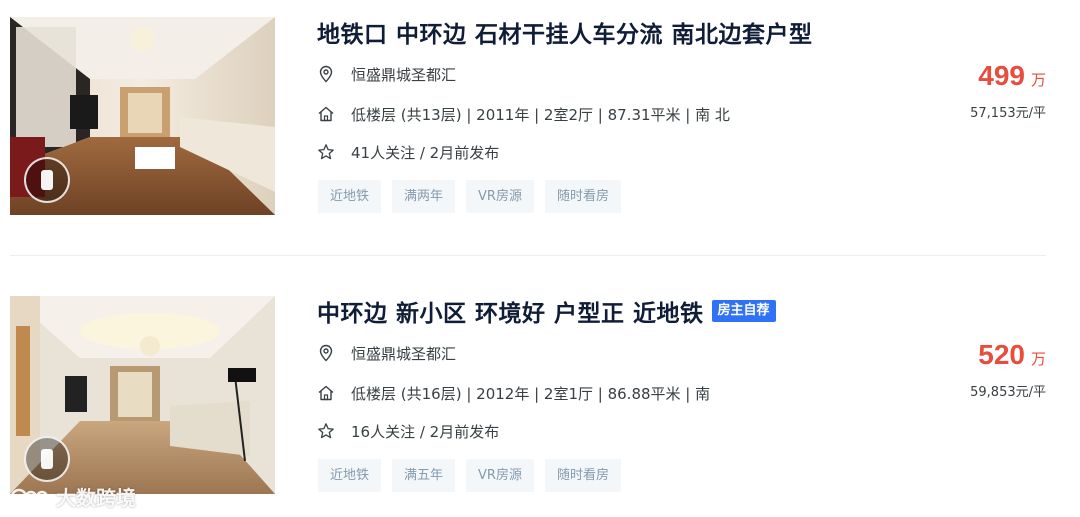 Image resolution: width=1080 pixels, height=517 pixels. I want to click on total-price: 520 万, so click(1012, 354).